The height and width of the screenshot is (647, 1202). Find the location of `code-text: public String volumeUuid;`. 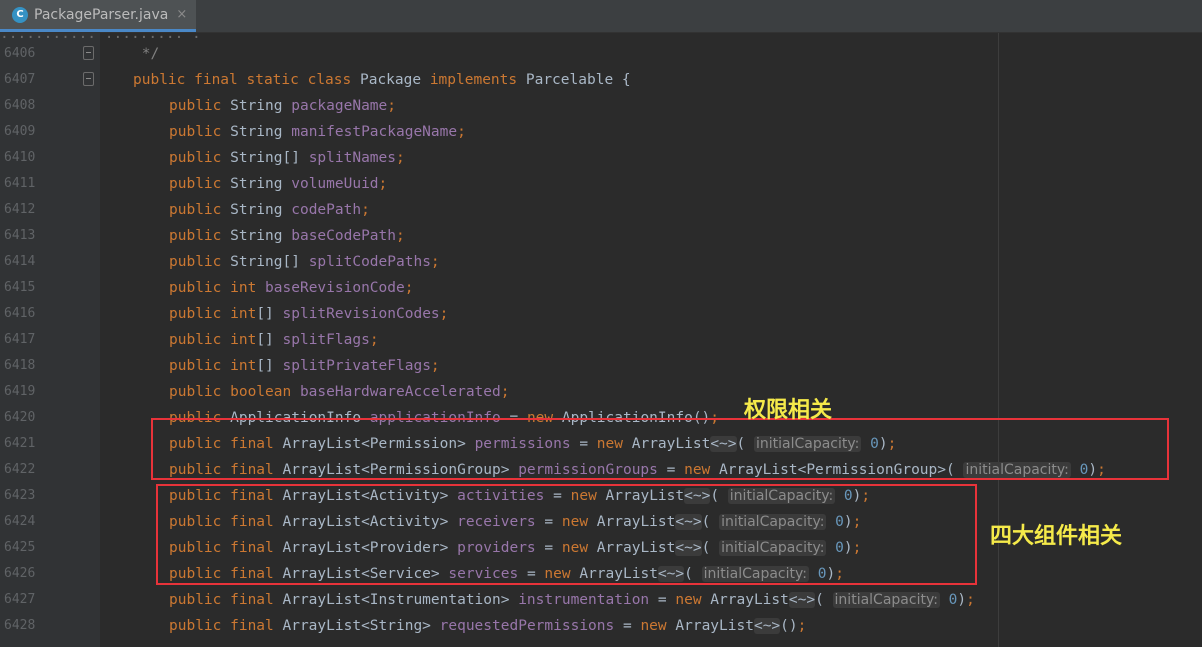

code-text: public String volumeUuid; is located at coordinates (278, 184).